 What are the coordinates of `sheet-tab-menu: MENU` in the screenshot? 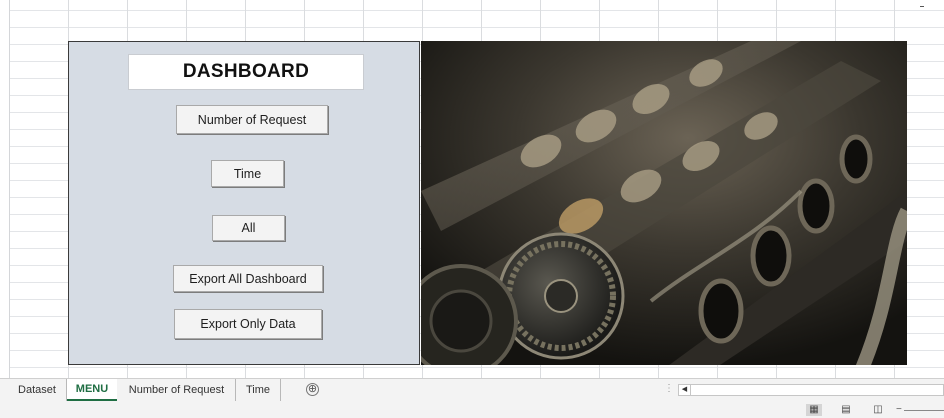 It's located at (92, 390).